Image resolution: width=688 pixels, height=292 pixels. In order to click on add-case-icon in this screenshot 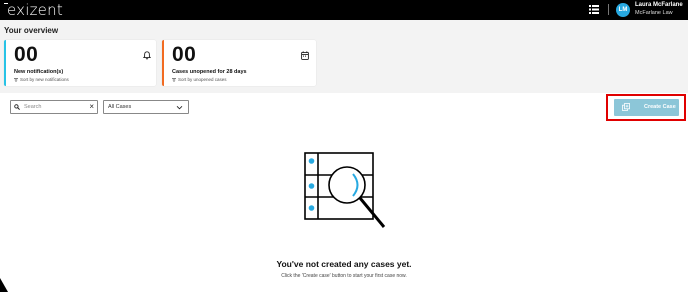, I will do `click(626, 107)`.